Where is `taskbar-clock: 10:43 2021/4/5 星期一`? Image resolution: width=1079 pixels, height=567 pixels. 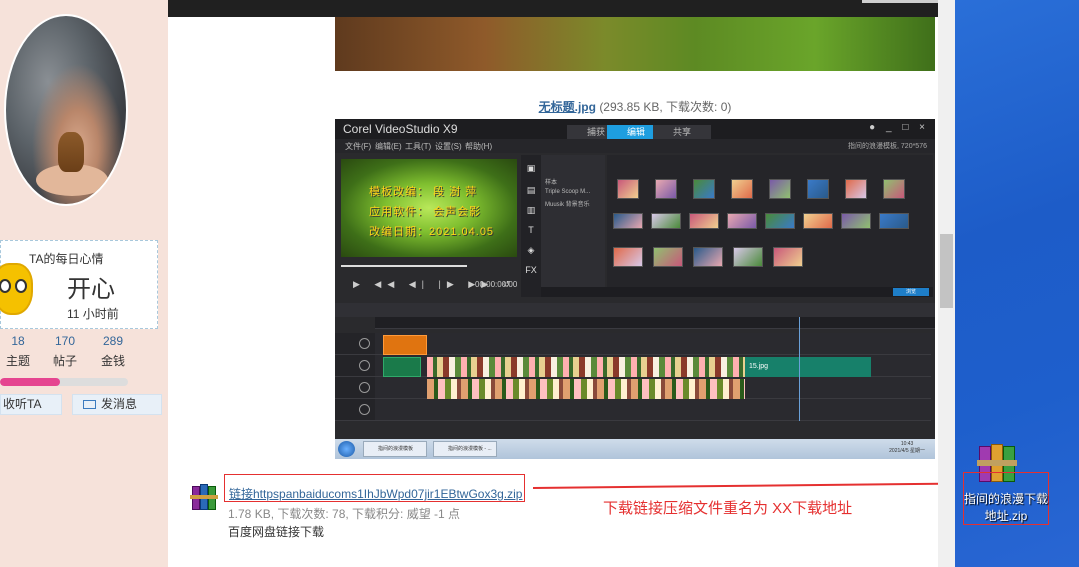 taskbar-clock: 10:43 2021/4/5 星期一 is located at coordinates (907, 448).